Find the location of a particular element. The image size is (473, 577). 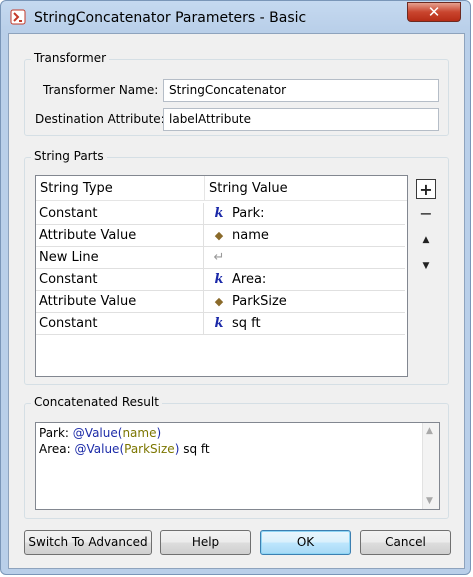

close-button: ✕ is located at coordinates (434, 12).